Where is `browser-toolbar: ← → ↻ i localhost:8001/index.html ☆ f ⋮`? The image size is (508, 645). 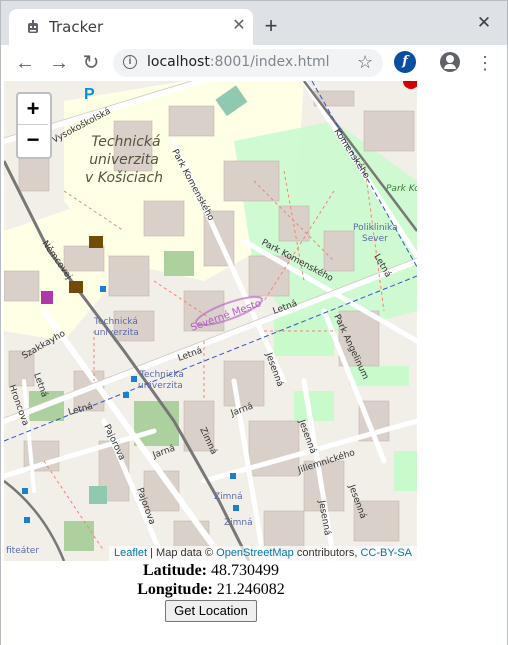
browser-toolbar: ← → ↻ i localhost:8001/index.html ☆ f ⋮ is located at coordinates (254, 63).